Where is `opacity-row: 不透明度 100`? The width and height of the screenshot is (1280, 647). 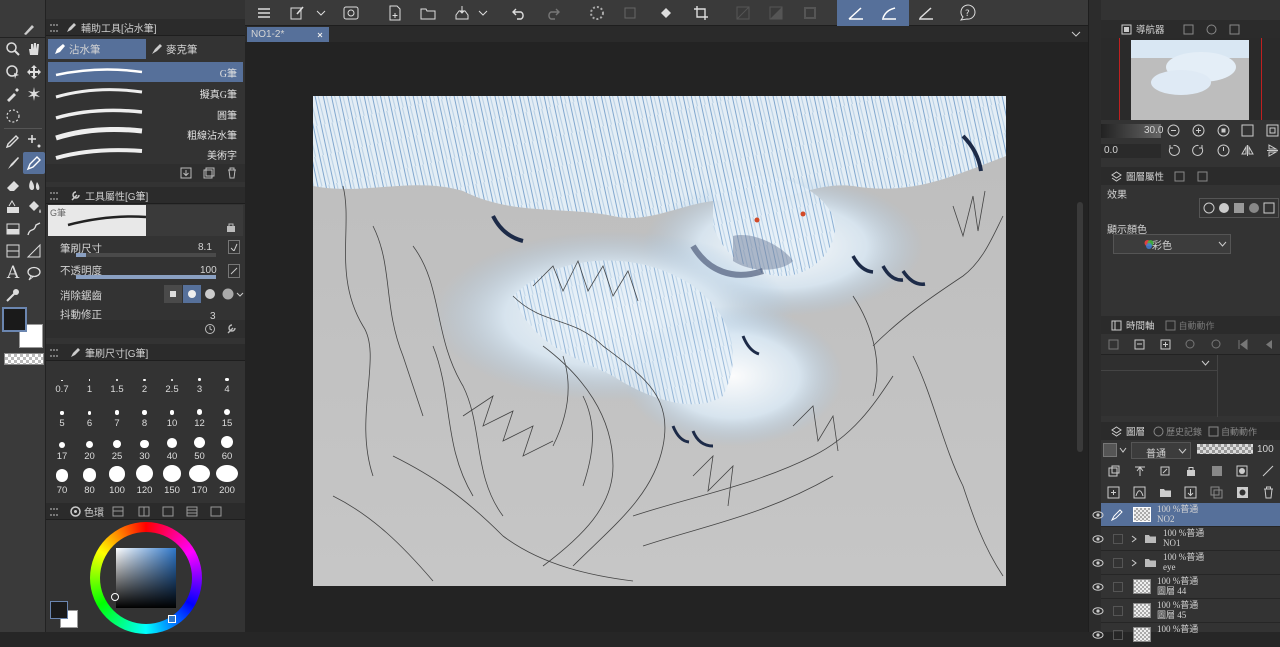
opacity-row: 不透明度 100 is located at coordinates (137, 271).